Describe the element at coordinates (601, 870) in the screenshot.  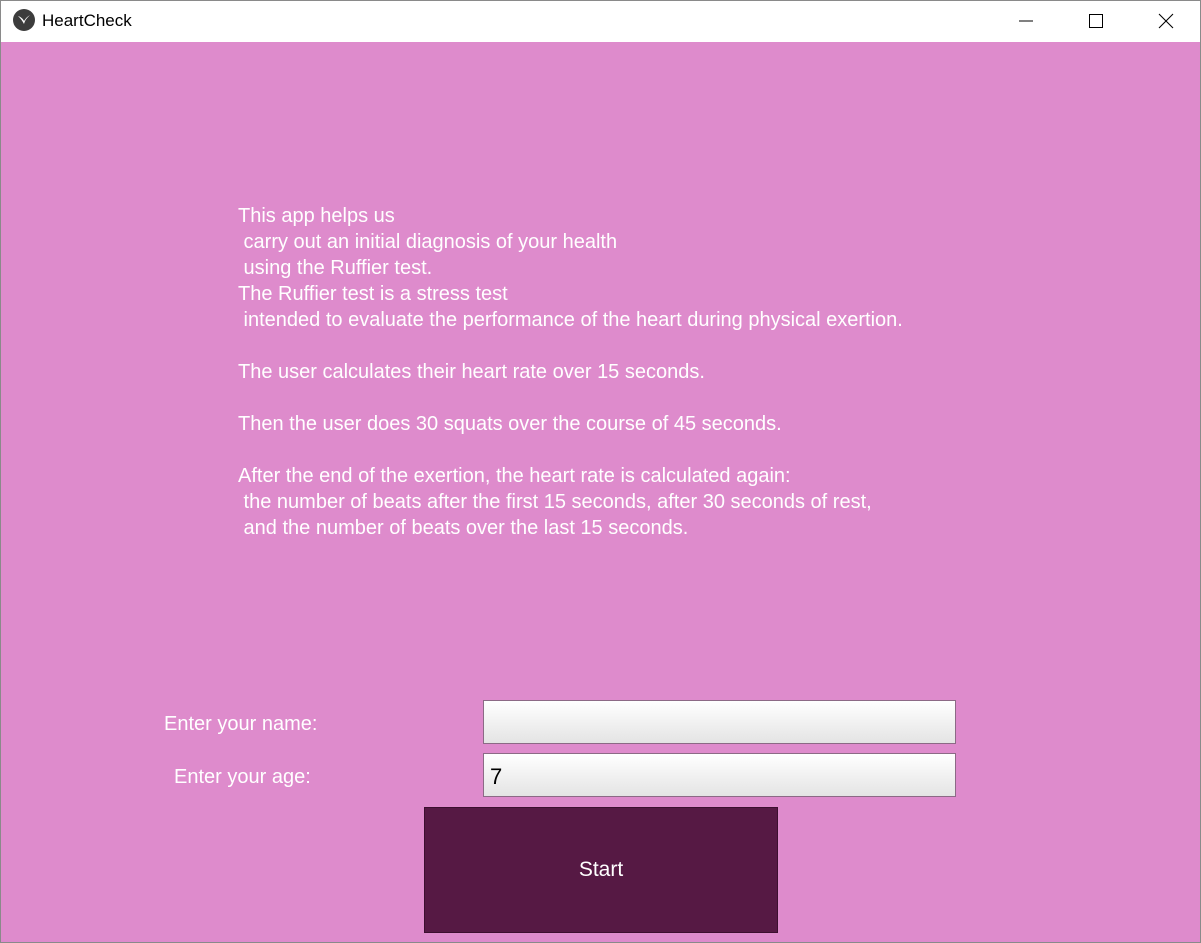
I see `start-button: Start` at that location.